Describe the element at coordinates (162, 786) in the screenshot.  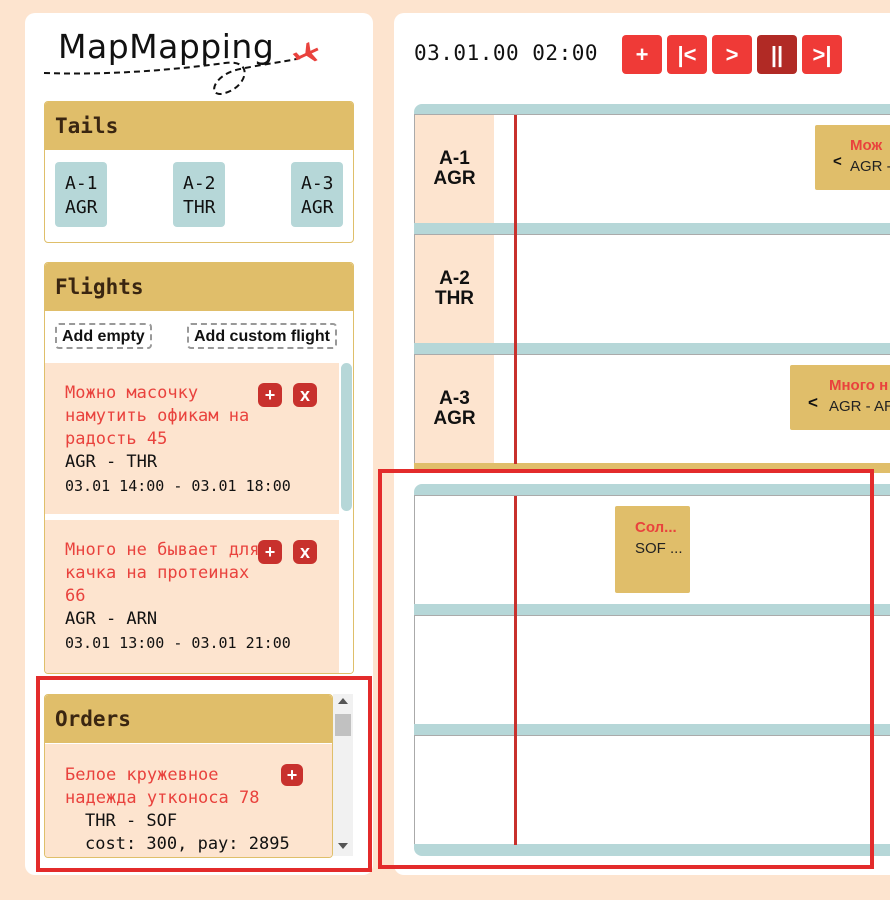
I see `order-title: Белое кружевное надежда утконоса 78` at that location.